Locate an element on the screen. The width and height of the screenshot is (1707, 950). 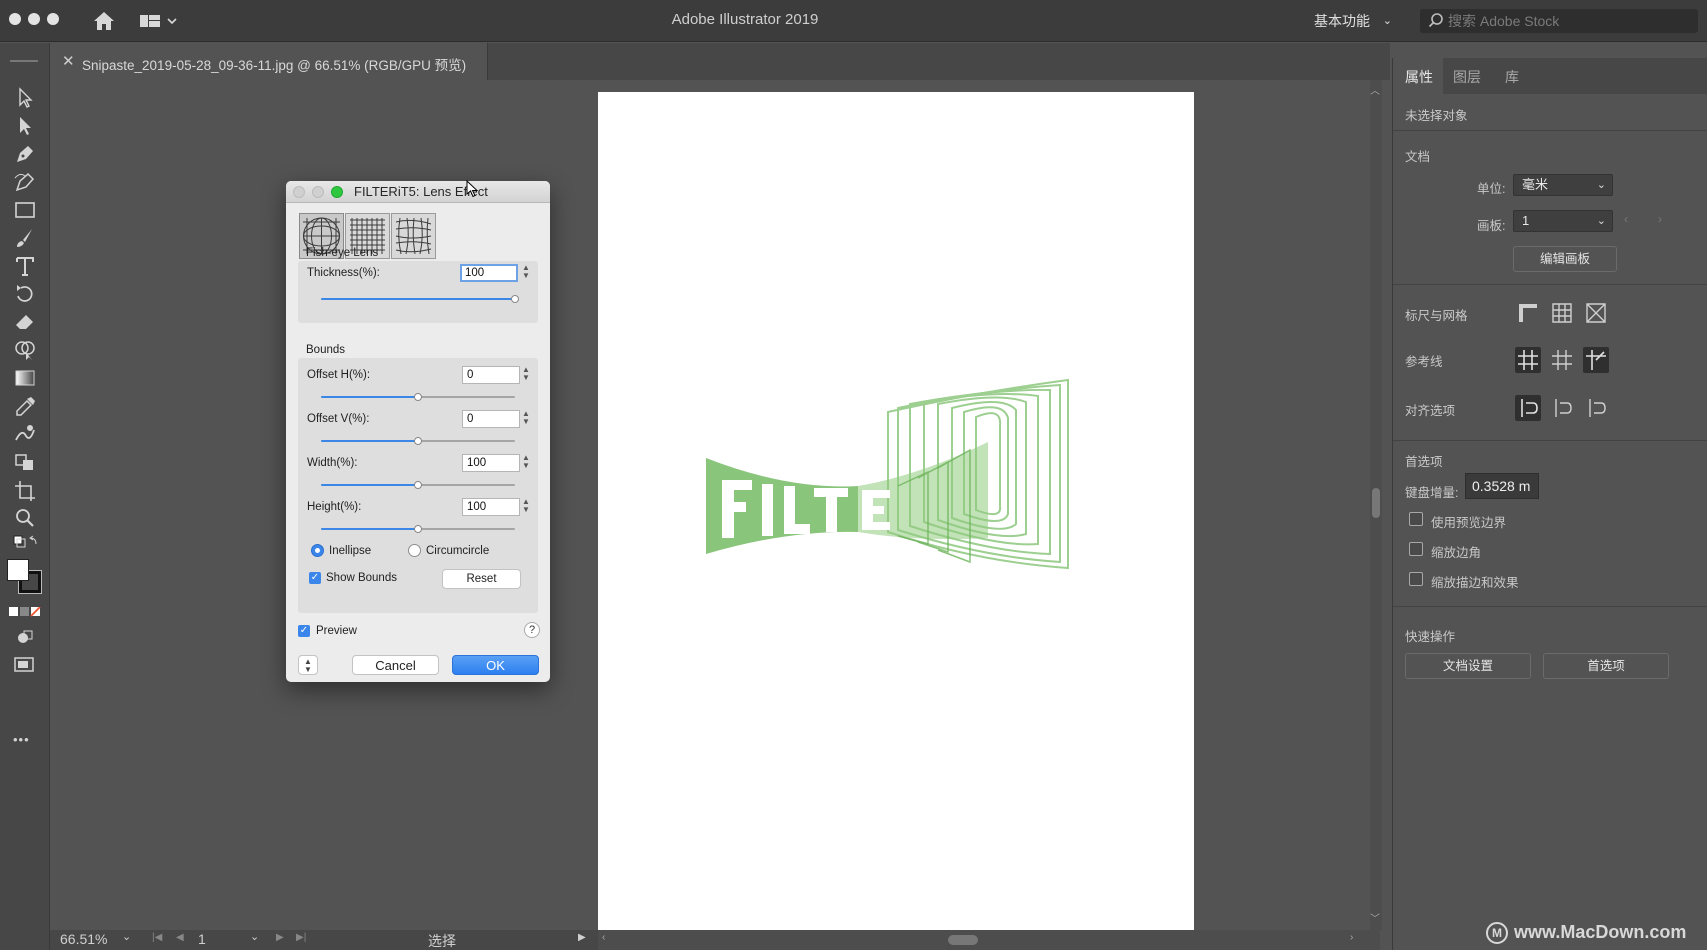
tab-libraries: 库 is located at coordinates (1512, 77).